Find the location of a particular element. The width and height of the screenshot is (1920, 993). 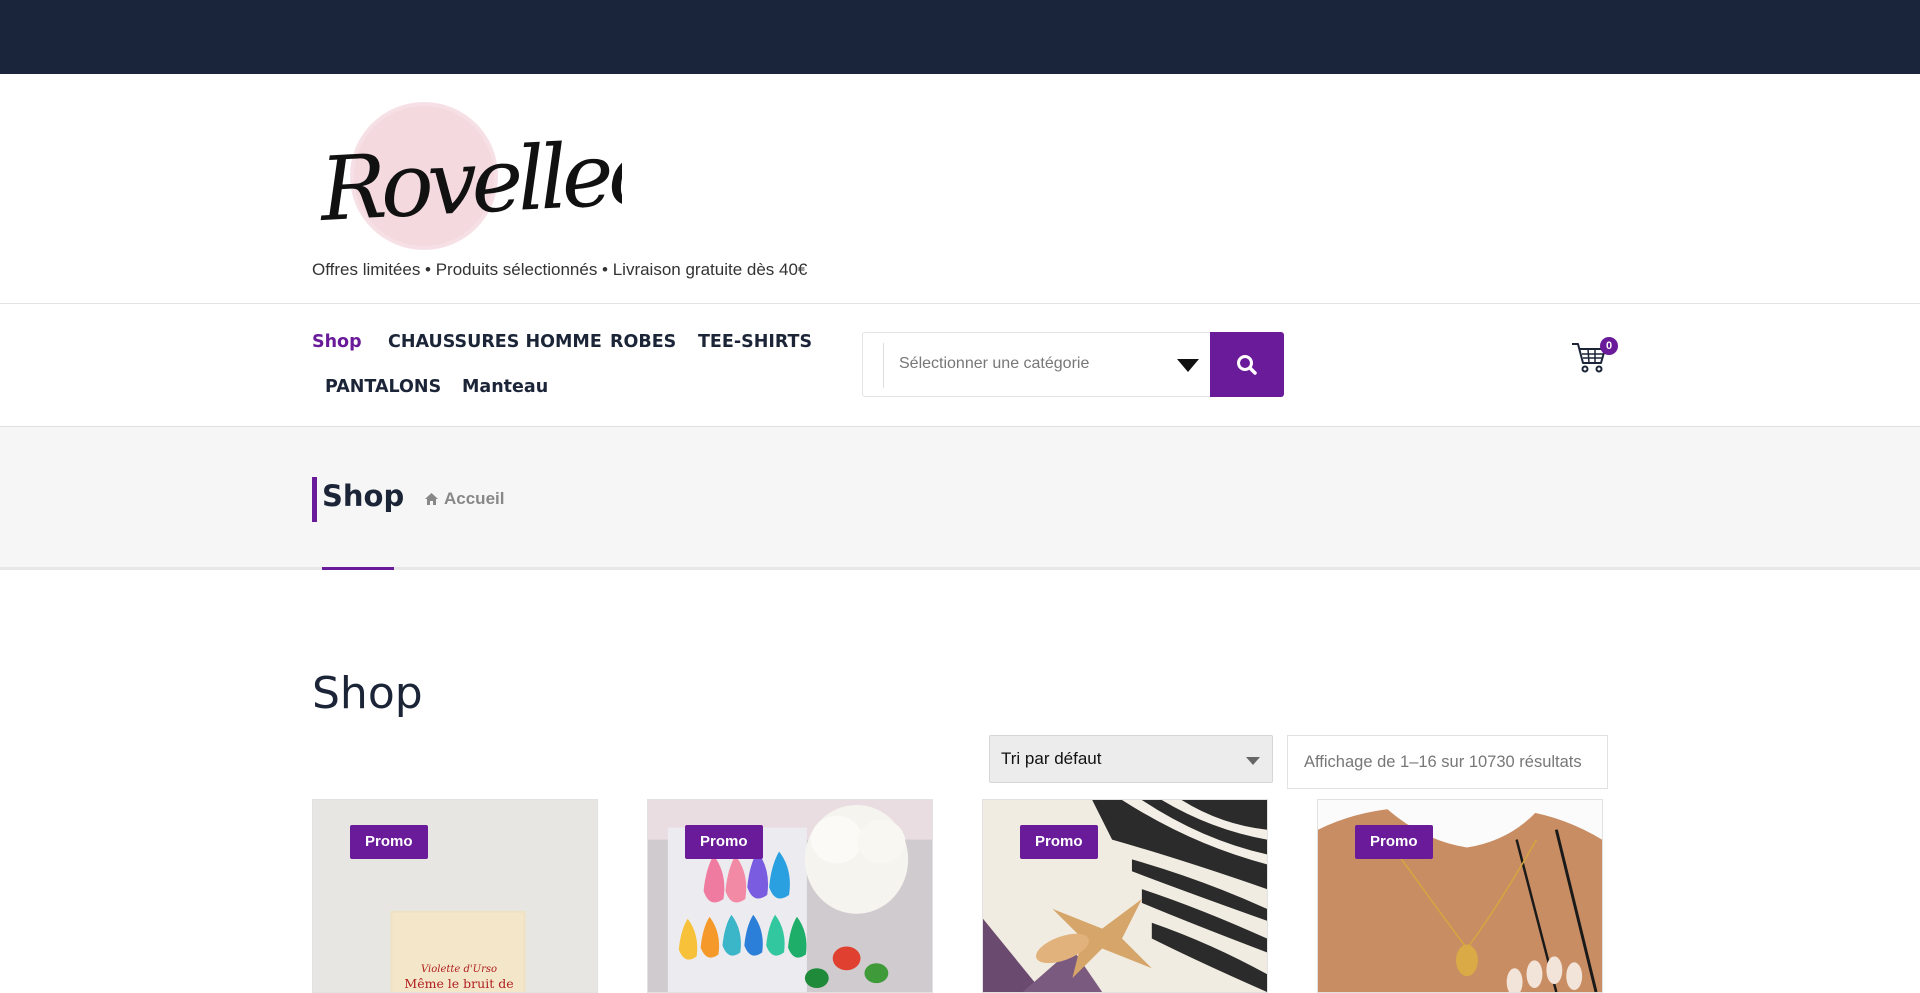

breadcrumb-home-link: Accueil is located at coordinates (474, 499).